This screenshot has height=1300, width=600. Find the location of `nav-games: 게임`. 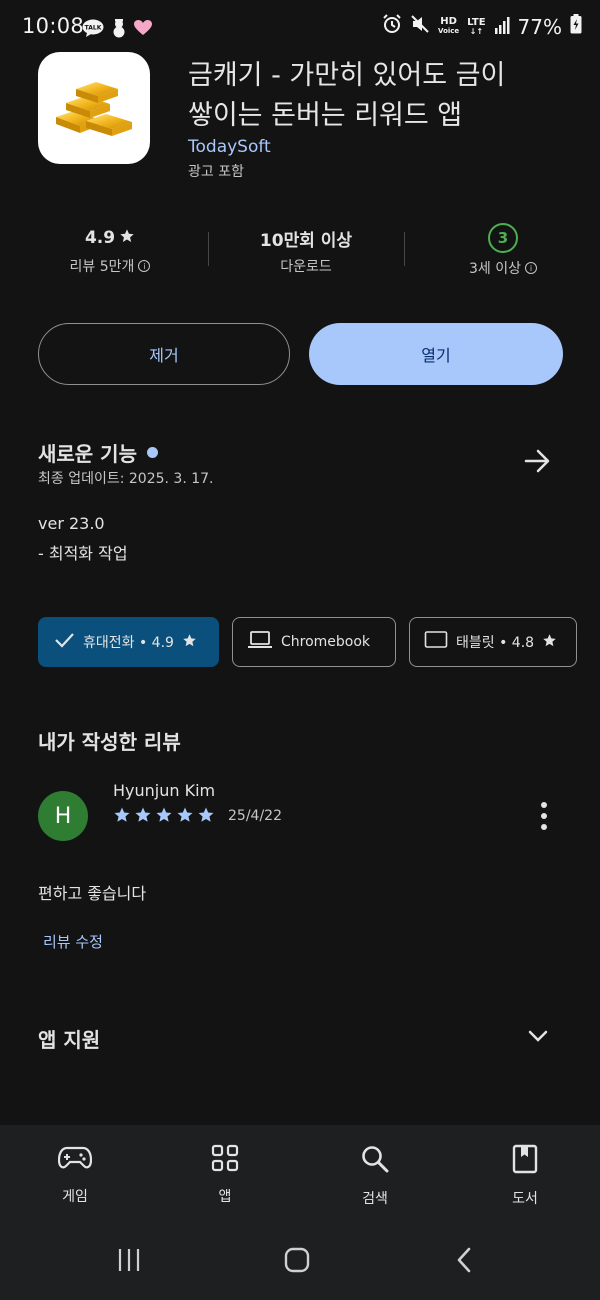

nav-games: 게임 is located at coordinates (75, 1175).